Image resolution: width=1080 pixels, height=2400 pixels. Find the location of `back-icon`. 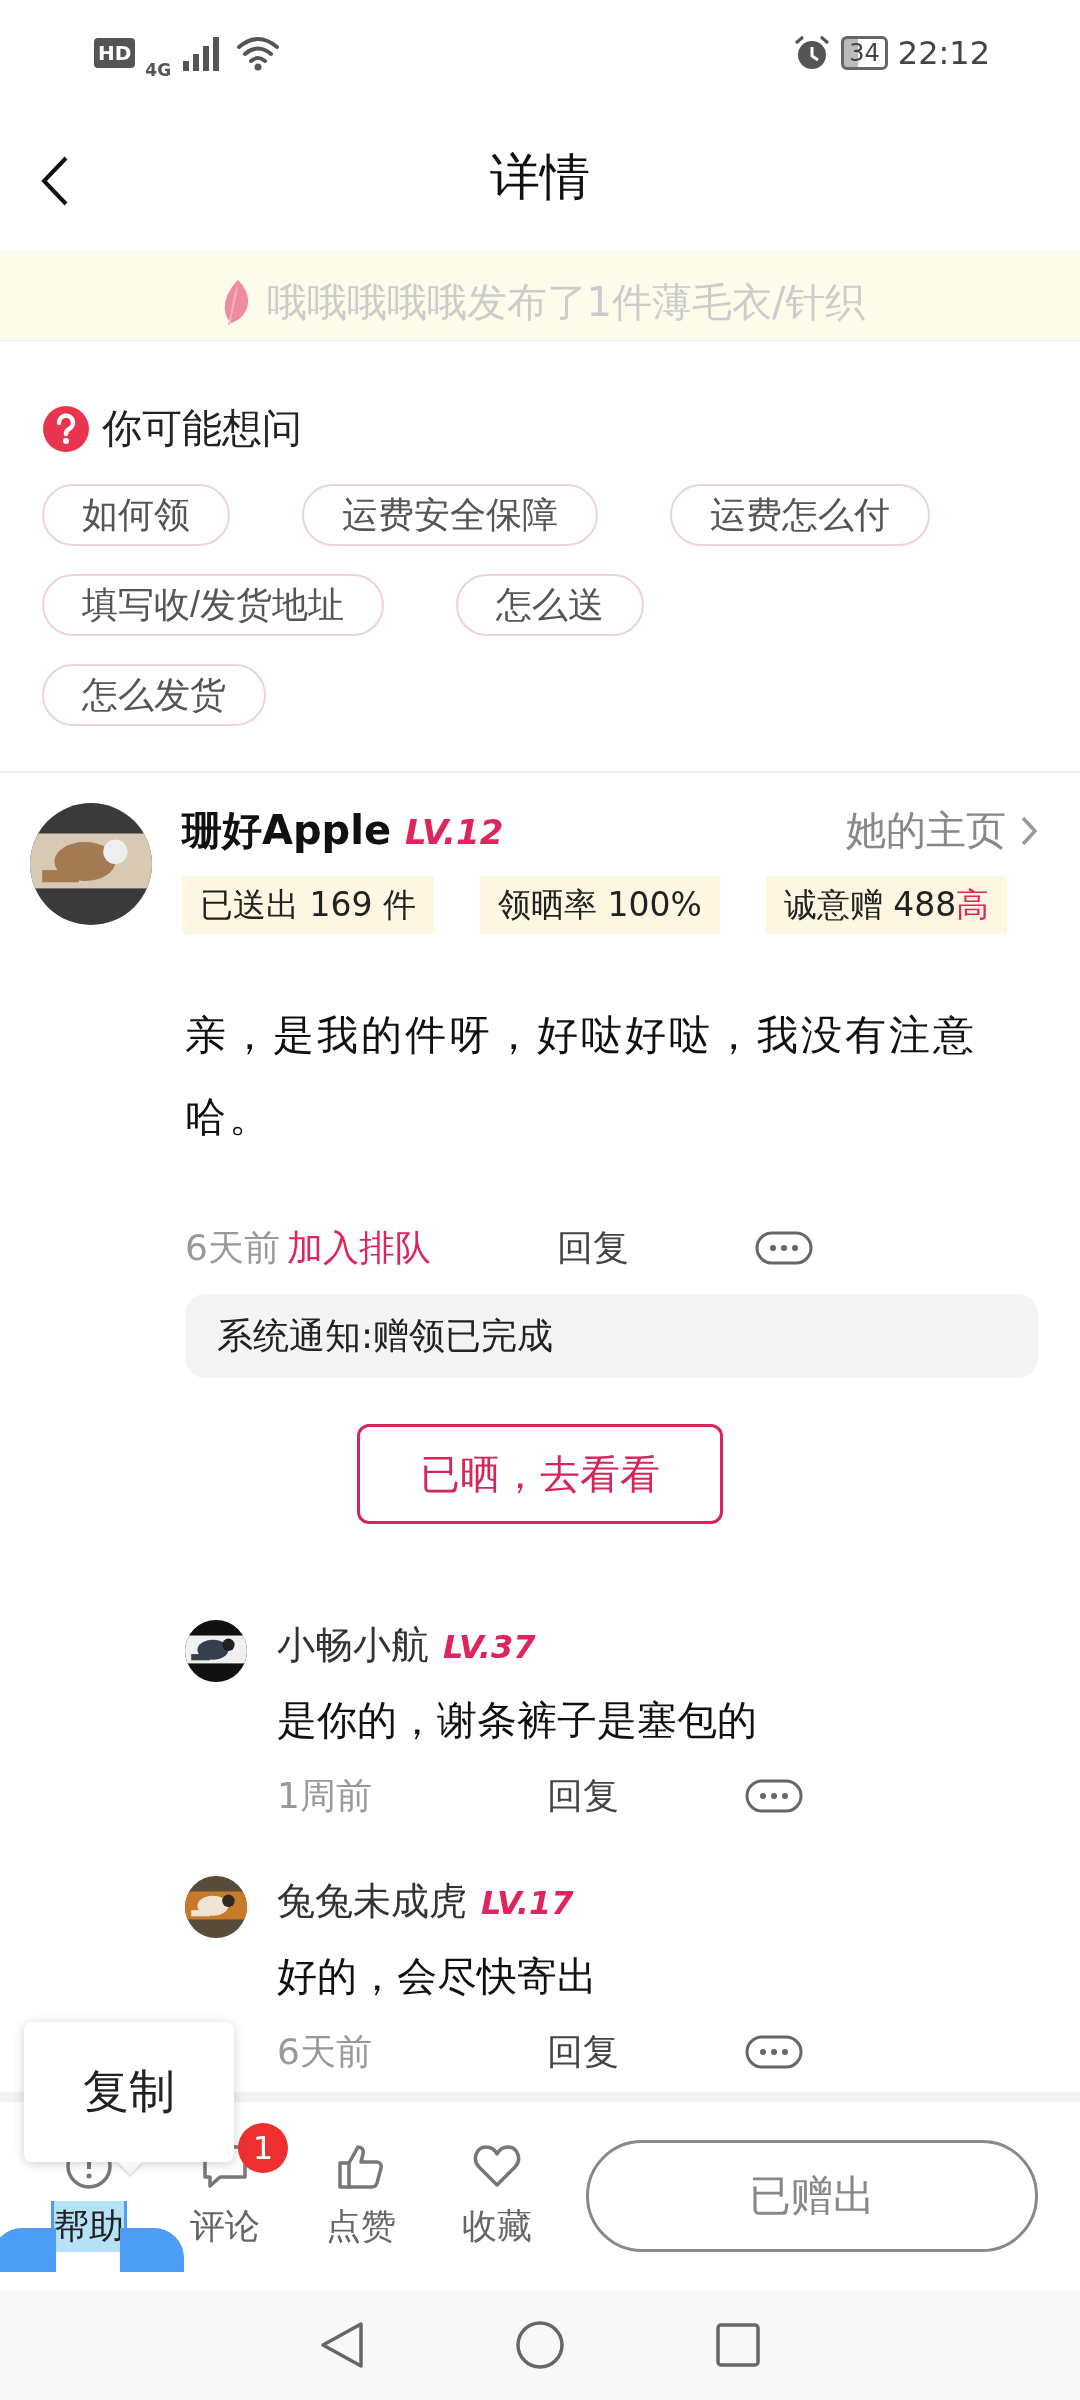

back-icon is located at coordinates (55, 181).